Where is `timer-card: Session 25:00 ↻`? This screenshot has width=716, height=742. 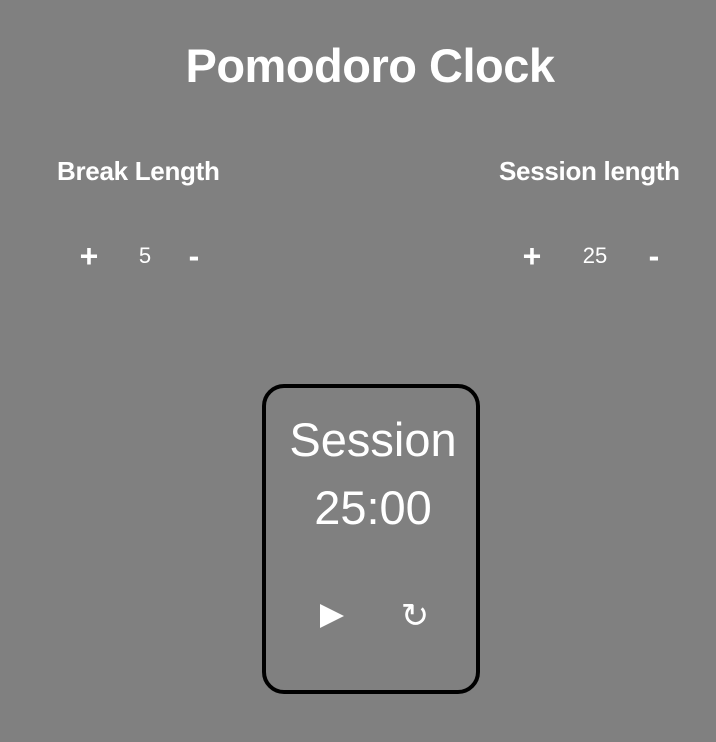
timer-card: Session 25:00 ↻ is located at coordinates (371, 539).